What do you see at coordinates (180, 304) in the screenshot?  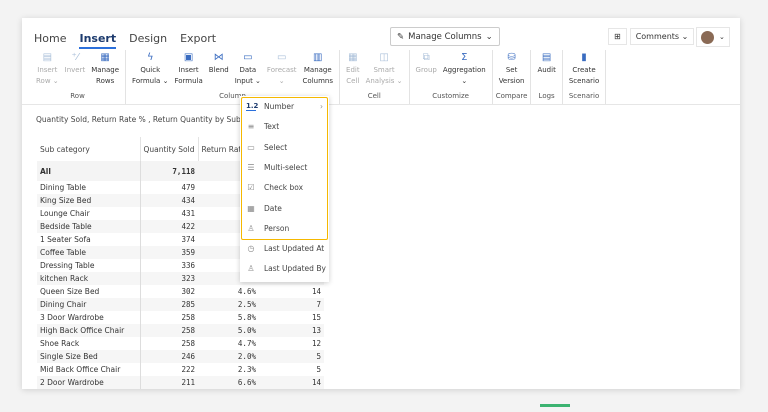 I see `table-row: Dining Chair 285 2.5% 7` at bounding box center [180, 304].